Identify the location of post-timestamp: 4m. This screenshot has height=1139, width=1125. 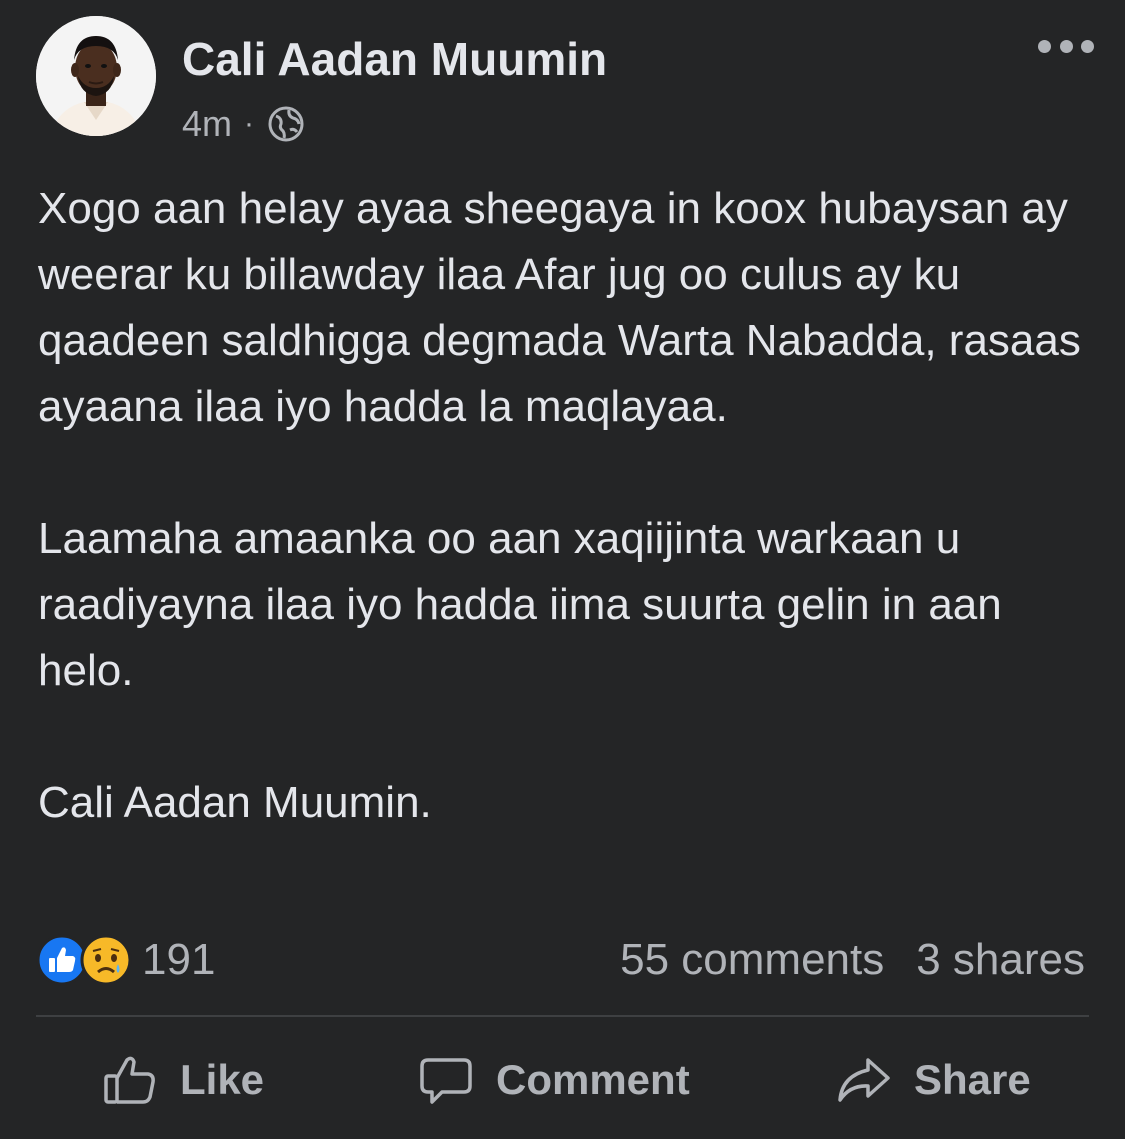
(207, 124).